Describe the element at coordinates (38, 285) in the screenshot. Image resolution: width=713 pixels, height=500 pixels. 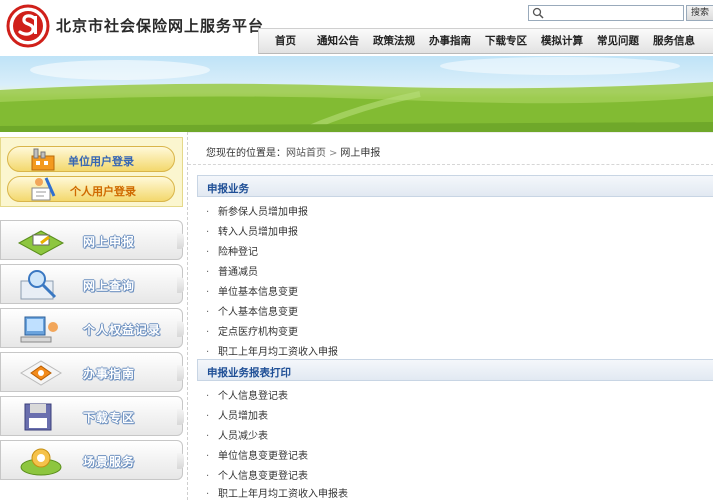
I see `online-query-icon` at that location.